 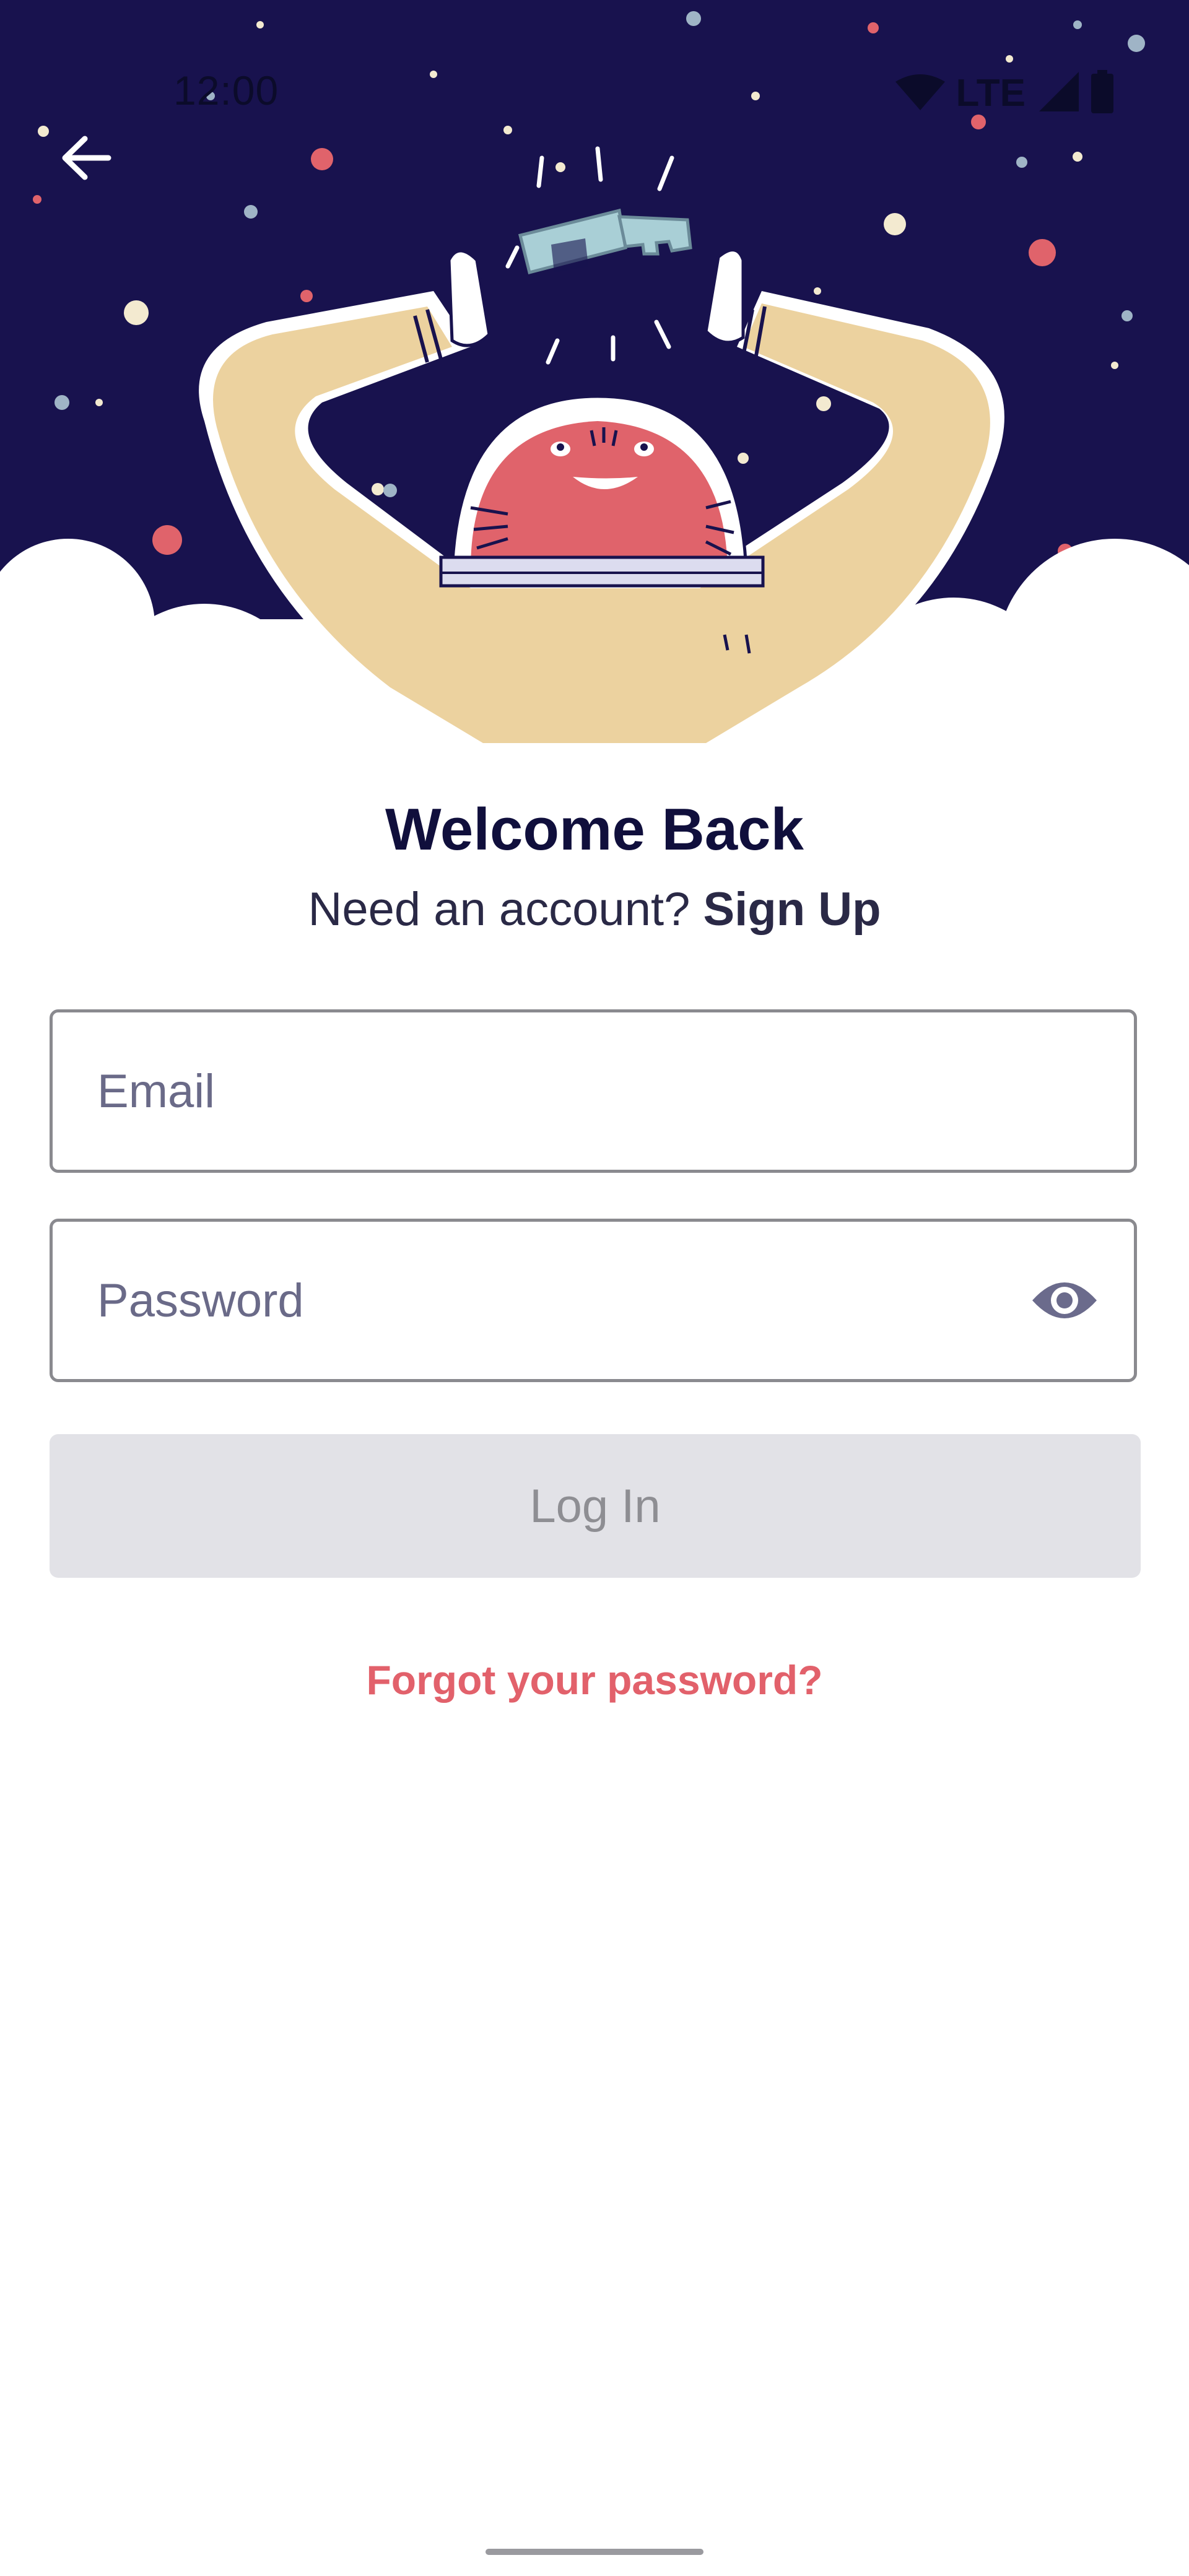 I want to click on password-field-container, so click(x=593, y=1301).